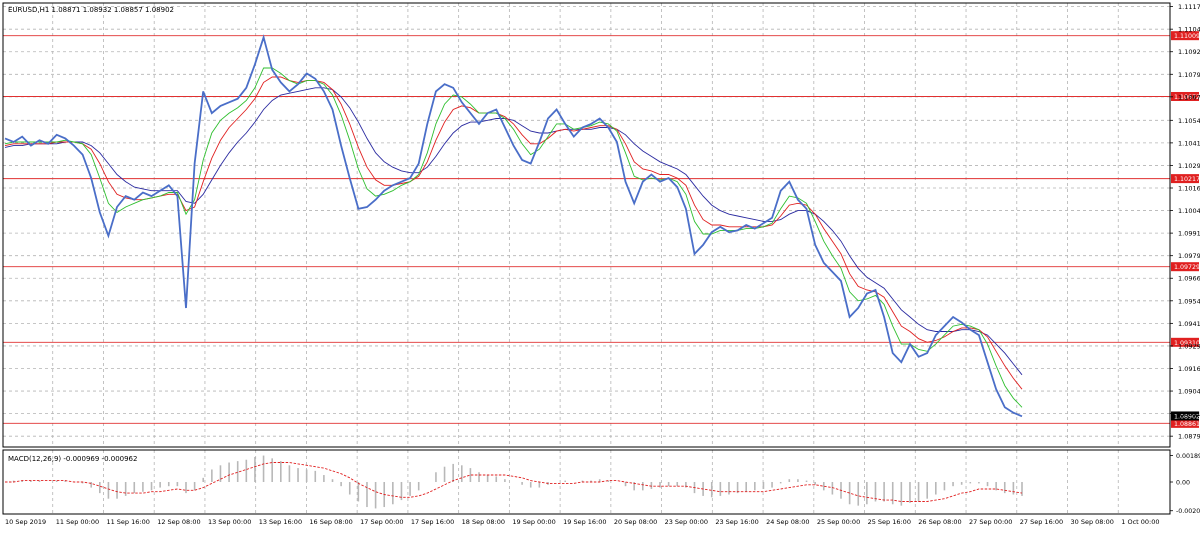 This screenshot has width=1200, height=536. Describe the element at coordinates (1189, 189) in the screenshot. I see `price-tick-label: 1.10165` at that location.